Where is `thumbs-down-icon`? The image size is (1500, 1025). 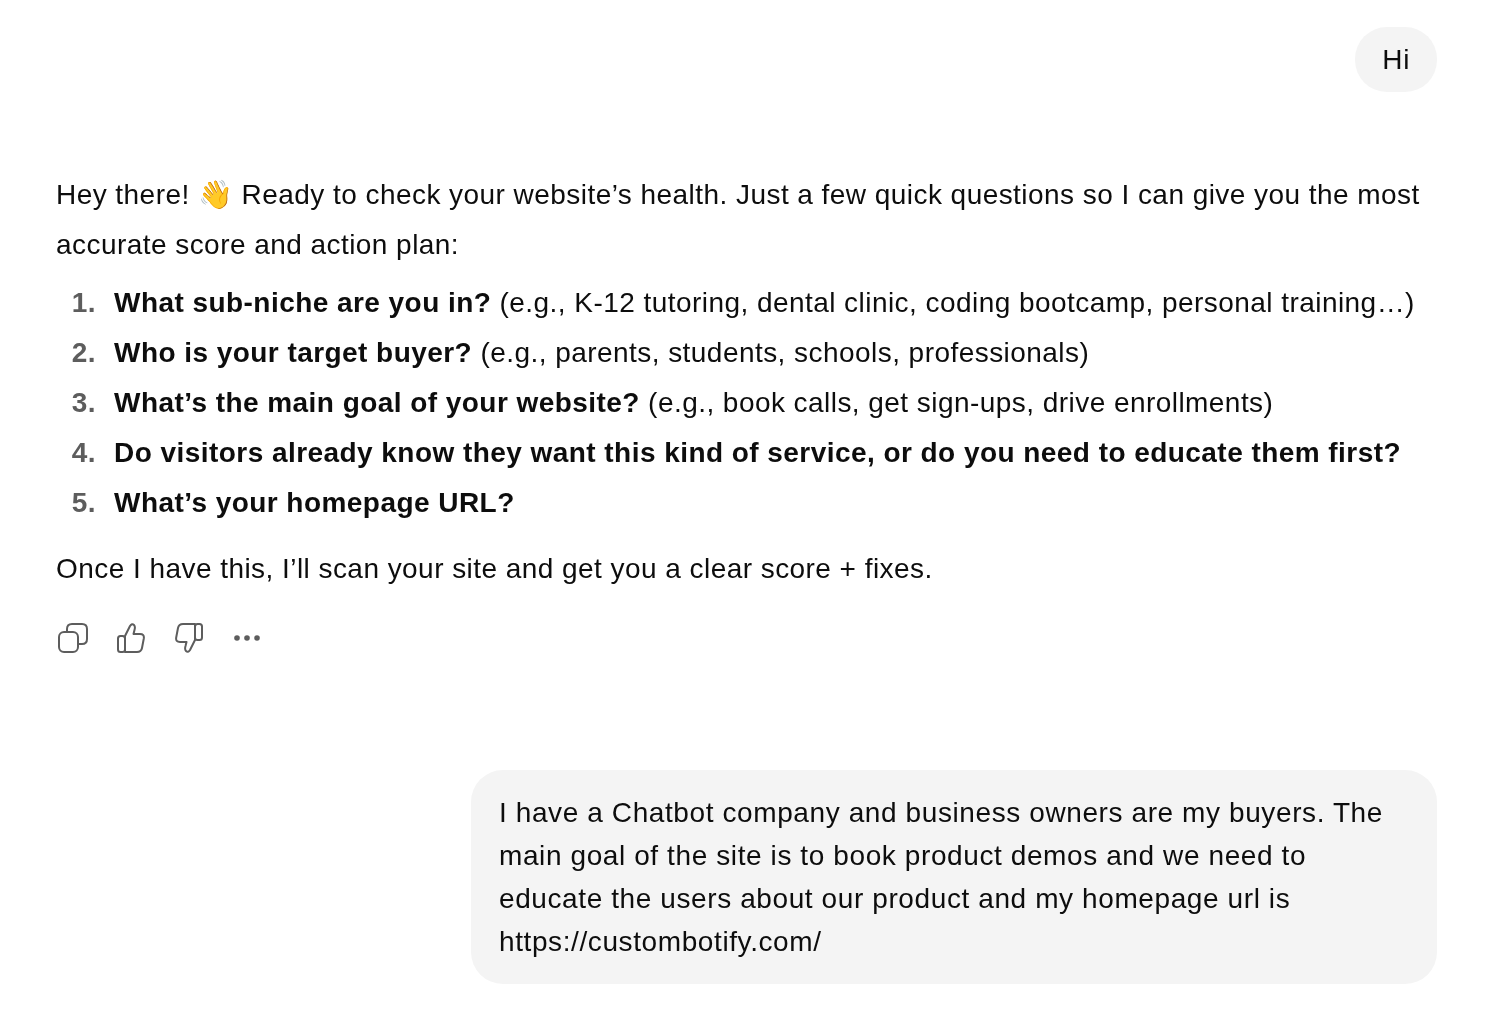
thumbs-down-icon is located at coordinates (189, 638).